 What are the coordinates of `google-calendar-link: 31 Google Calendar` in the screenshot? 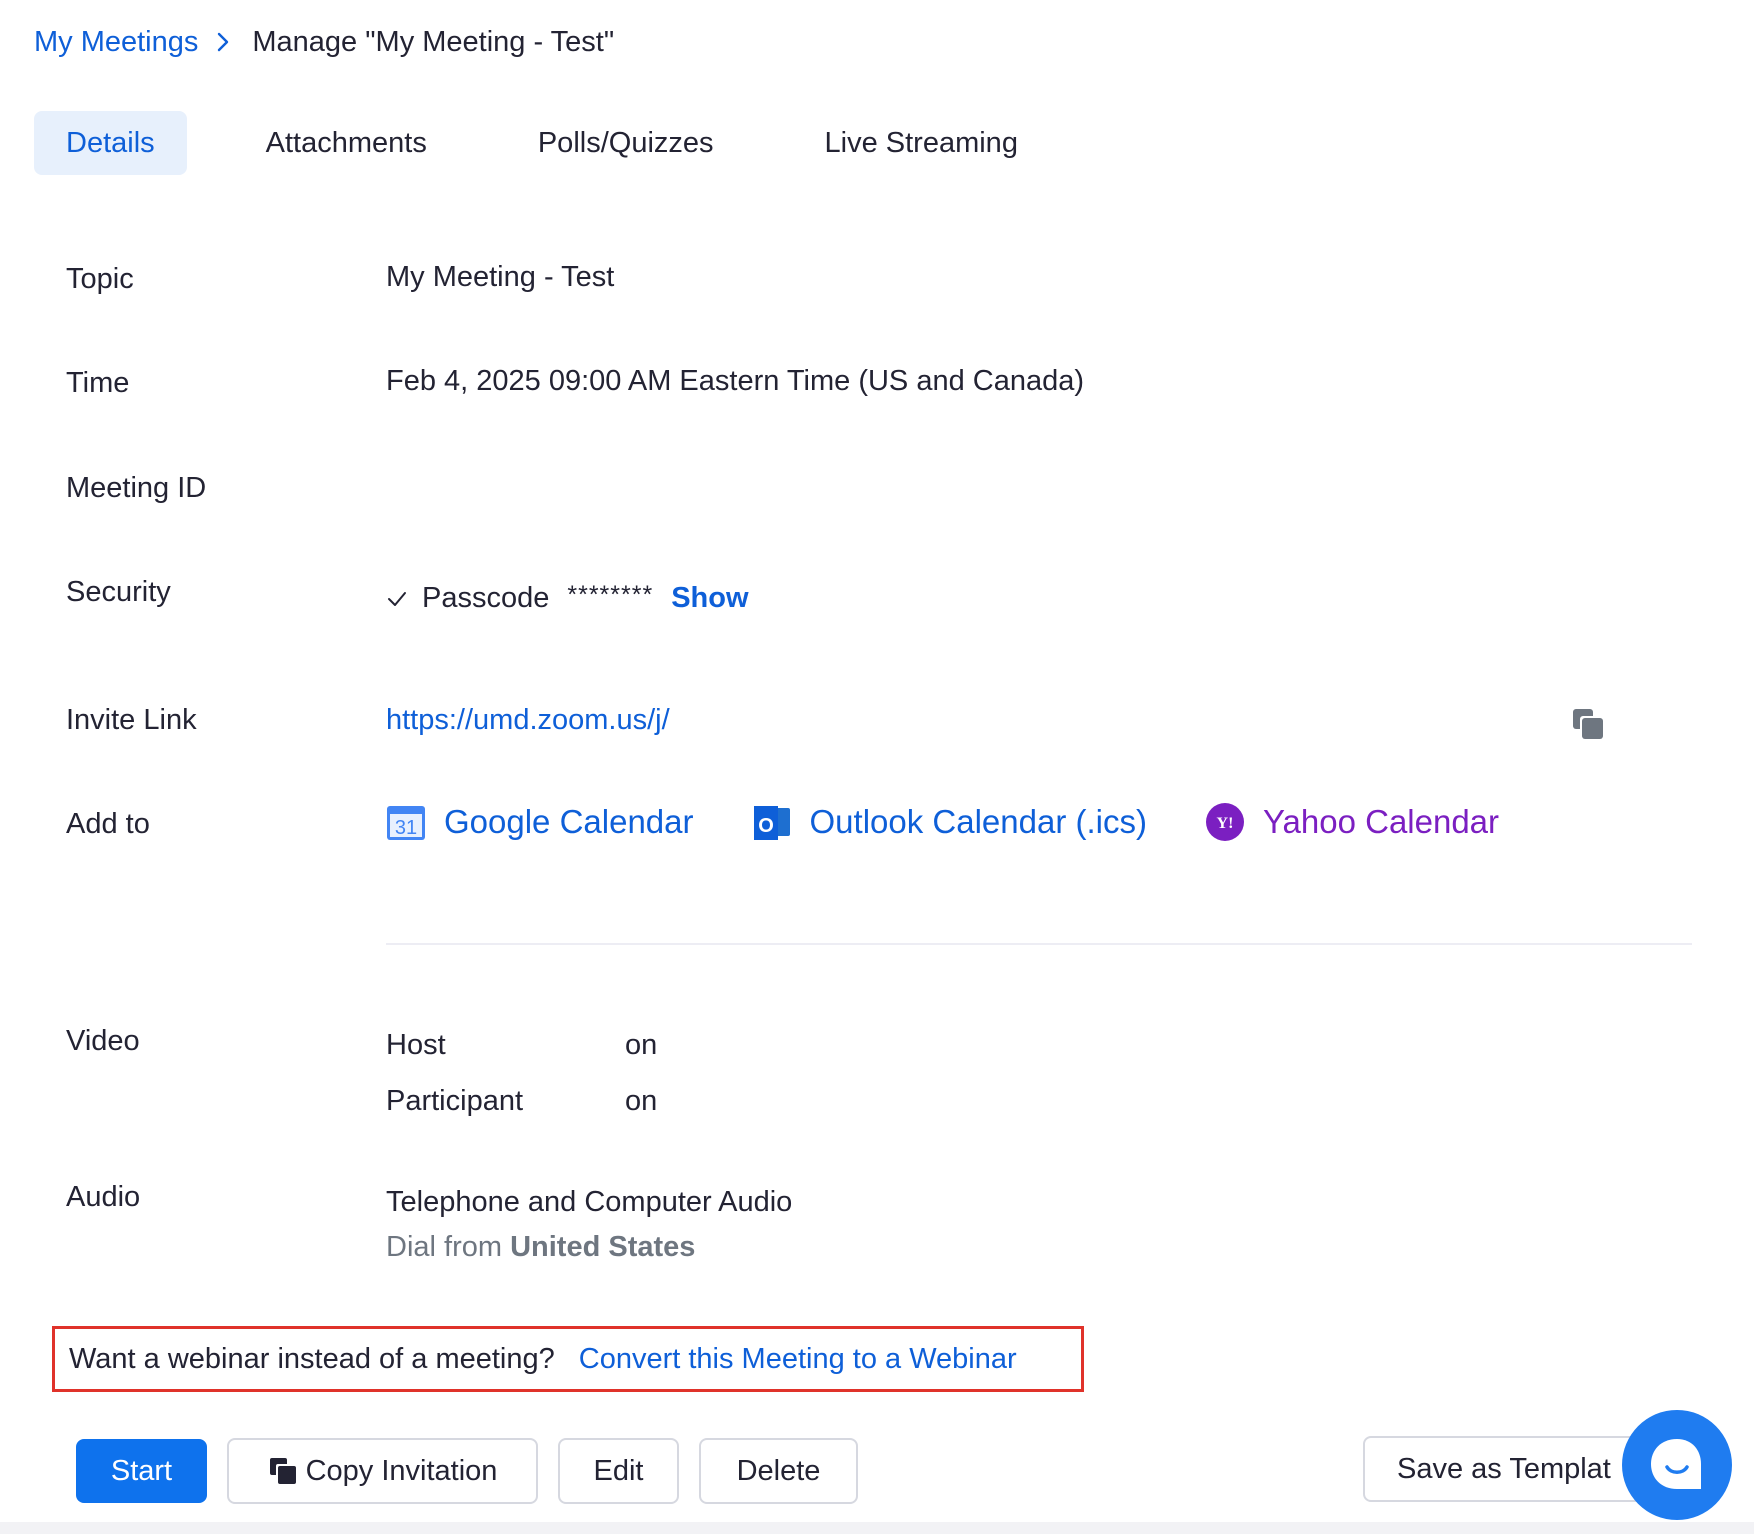 It's located at (540, 822).